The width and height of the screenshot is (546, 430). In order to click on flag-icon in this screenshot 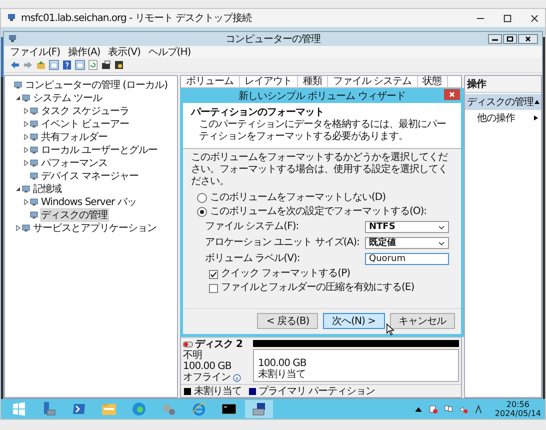, I will do `click(433, 409)`.